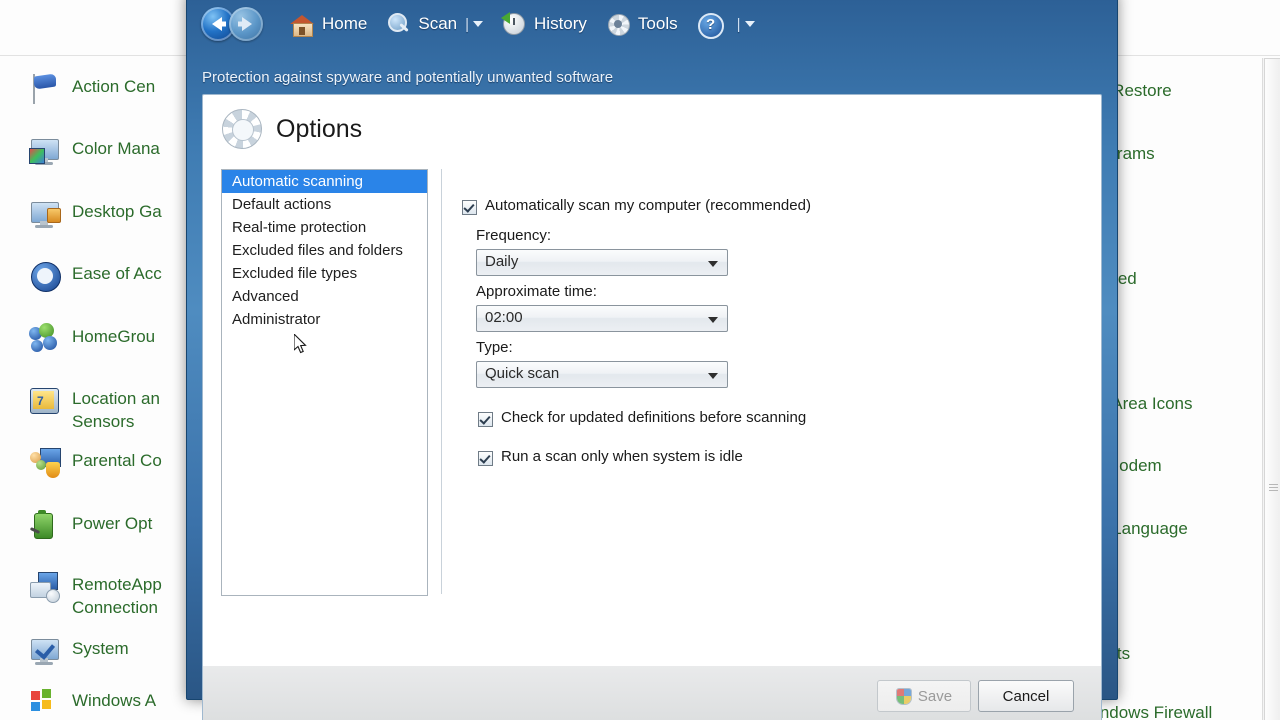 The height and width of the screenshot is (720, 1280). What do you see at coordinates (45, 526) in the screenshot?
I see `power-options-icon` at bounding box center [45, 526].